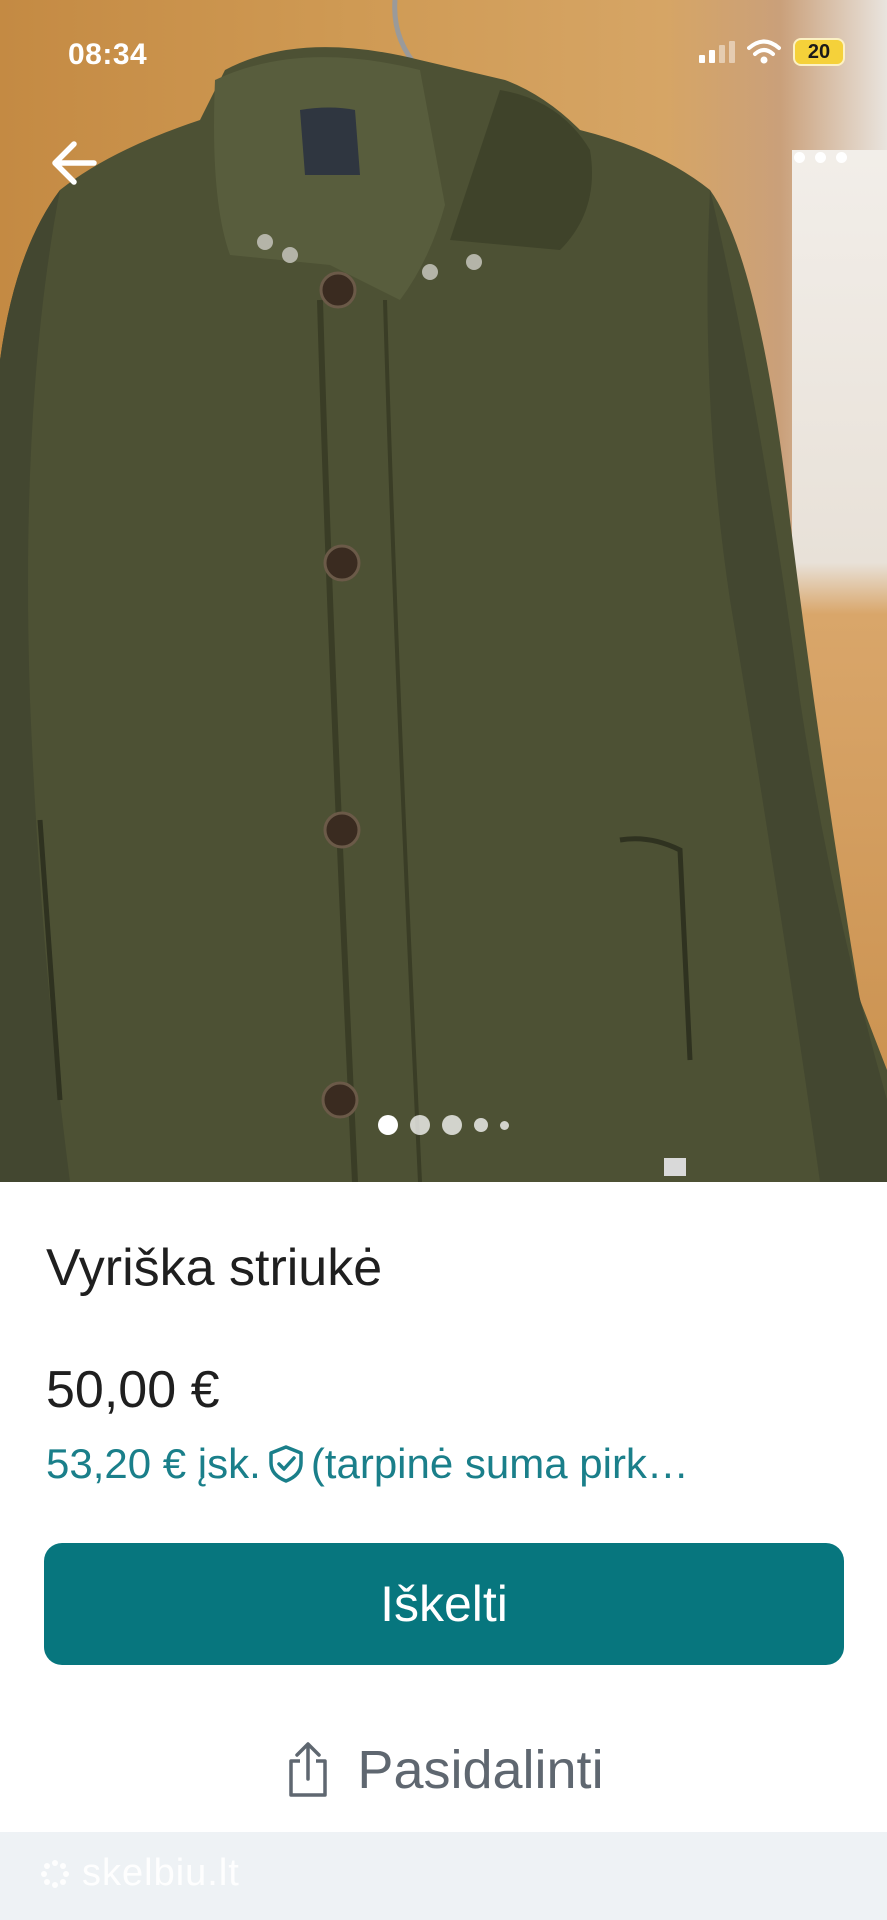 The width and height of the screenshot is (887, 1920). Describe the element at coordinates (444, 1604) in the screenshot. I see `promote-button: Iškelti` at that location.